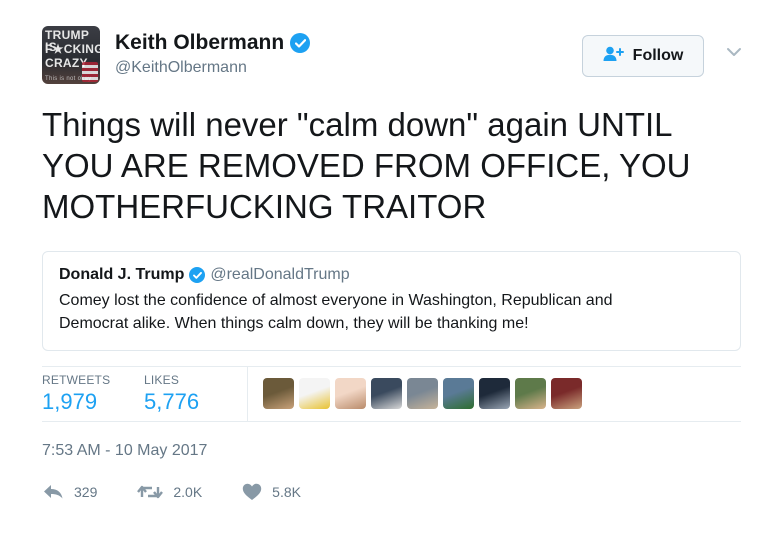  Describe the element at coordinates (181, 68) in the screenshot. I see `author-handle: @KeithOlbermann` at that location.